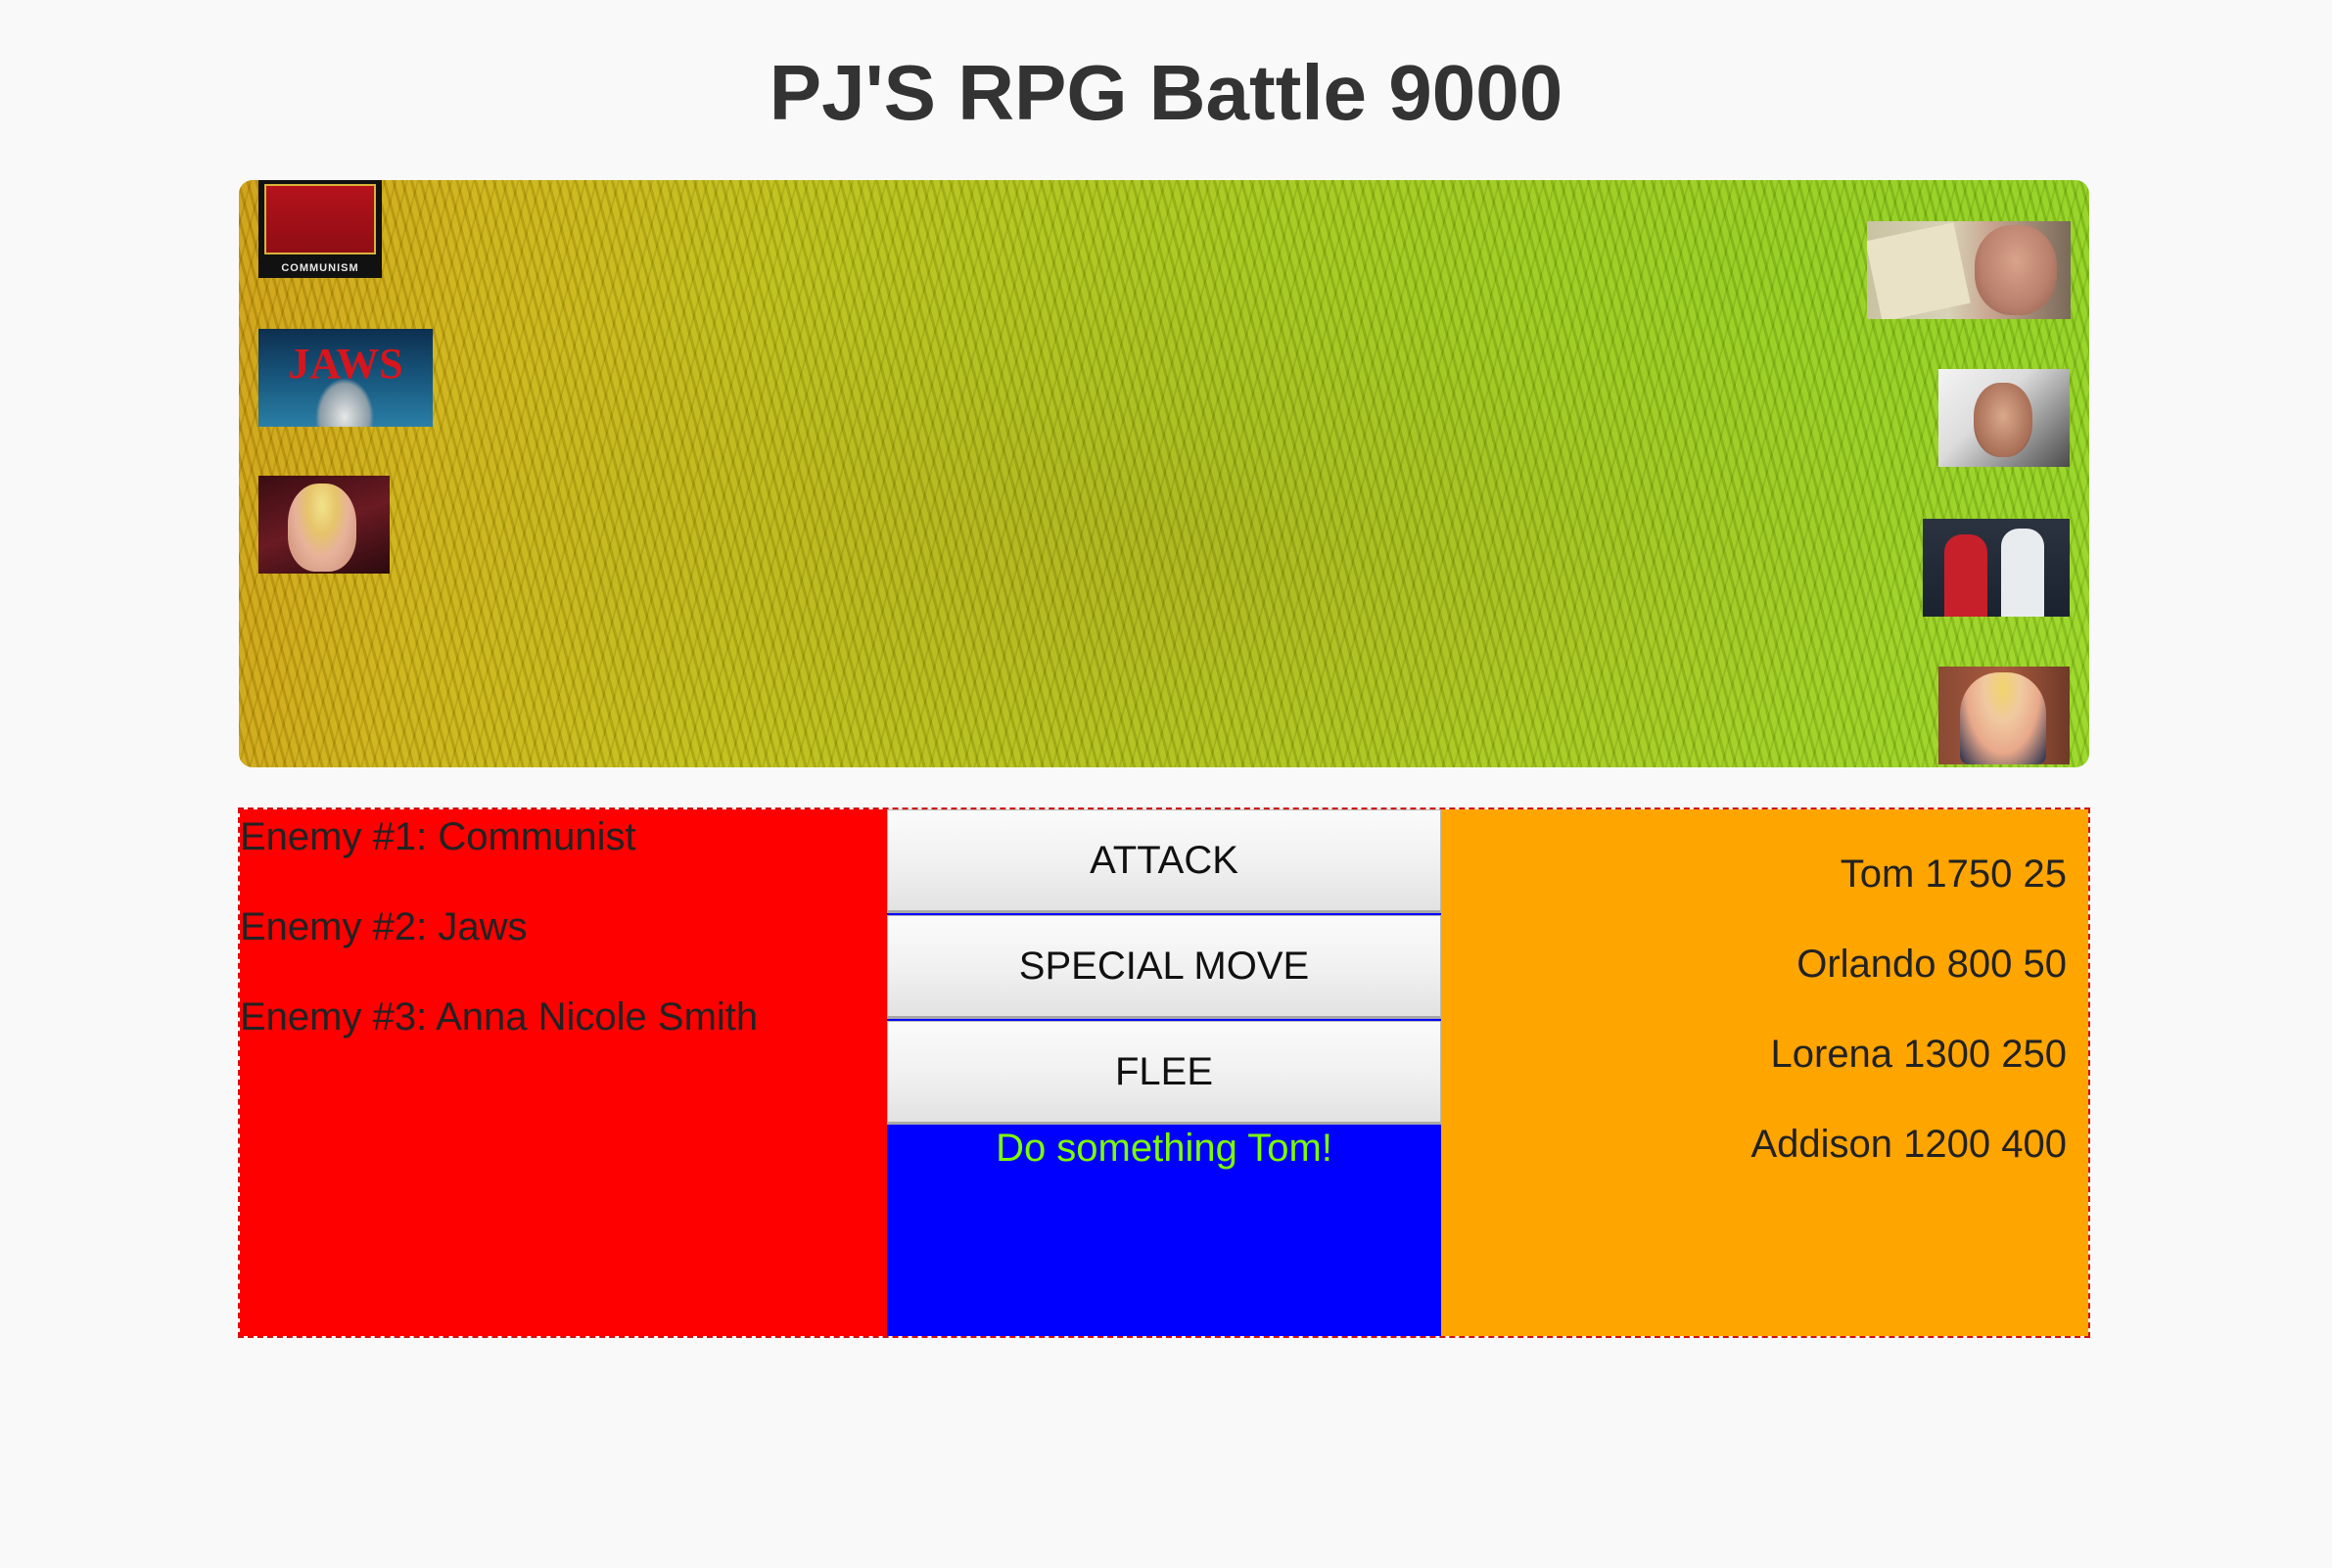  What do you see at coordinates (384, 926) in the screenshot?
I see `enemy-list-item: Enemy #2: Jaws` at bounding box center [384, 926].